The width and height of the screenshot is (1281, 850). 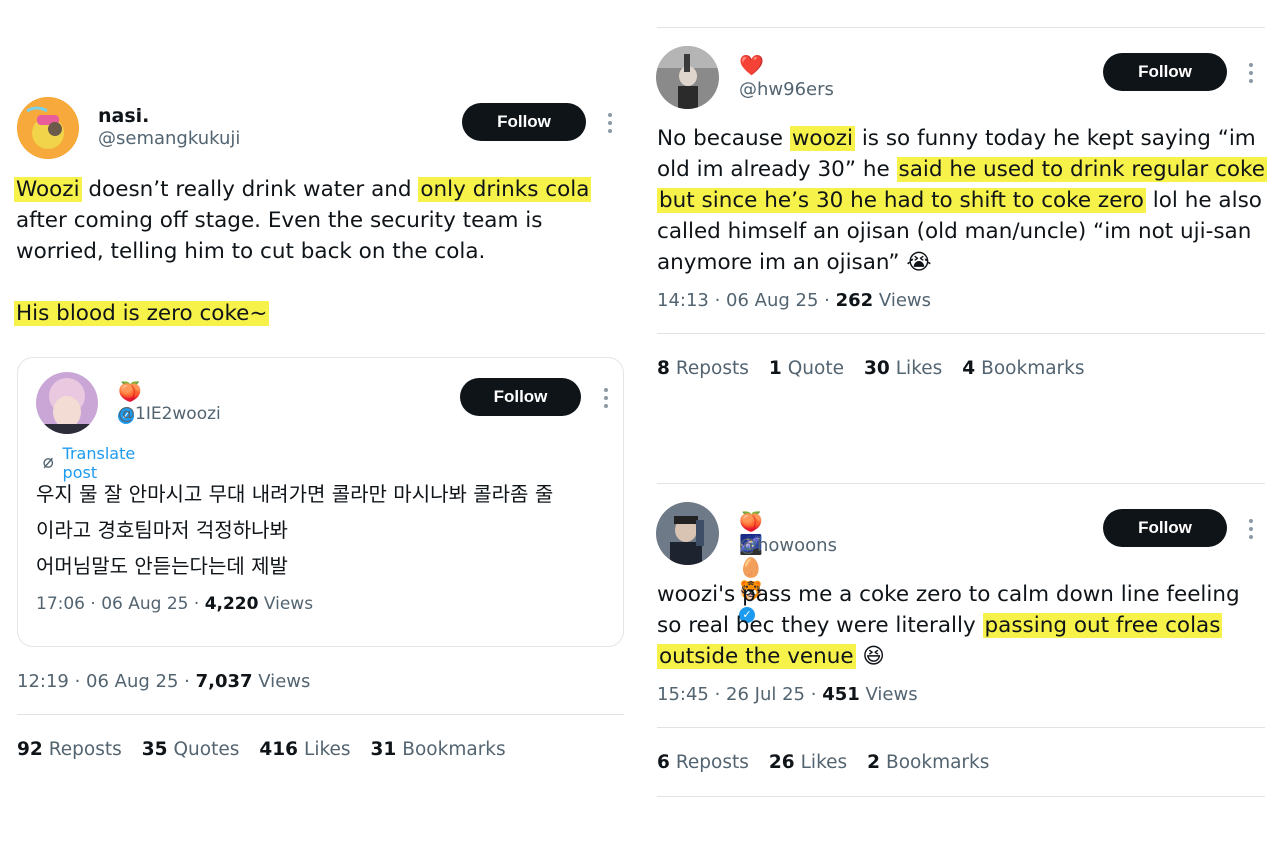 What do you see at coordinates (304, 749) in the screenshot?
I see `likes-count: 416 Likes` at bounding box center [304, 749].